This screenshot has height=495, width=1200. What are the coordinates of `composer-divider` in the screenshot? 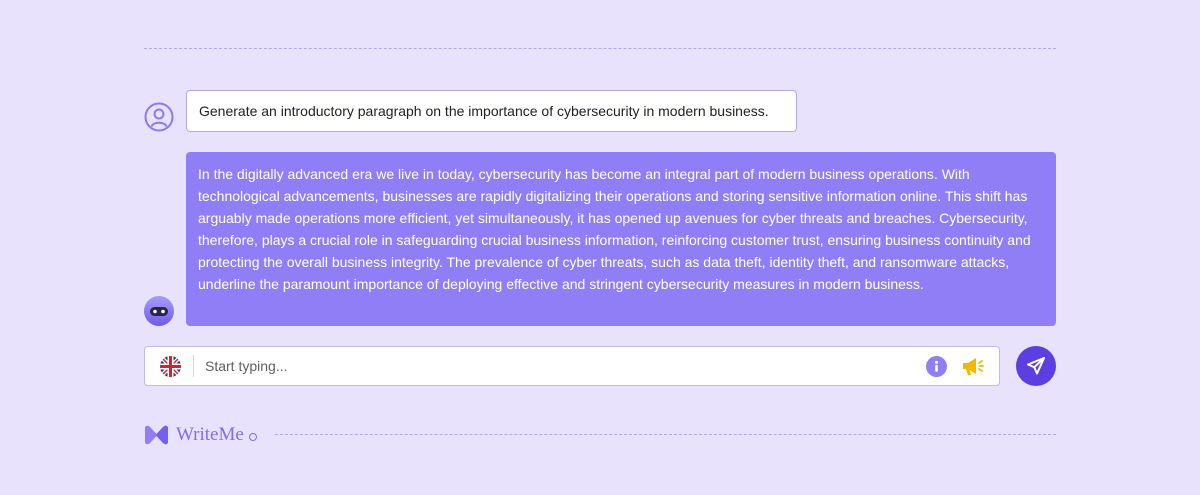 It's located at (193, 366).